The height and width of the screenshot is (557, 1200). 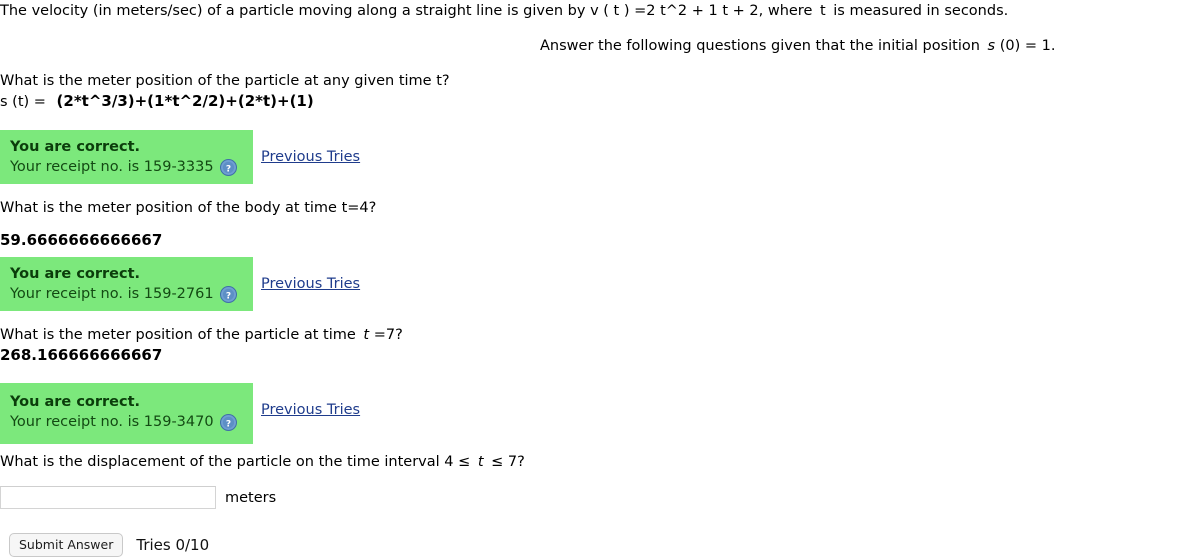 I want to click on question-3-feedback-receipt: Your receipt no. is 159-3470, so click(x=112, y=422).